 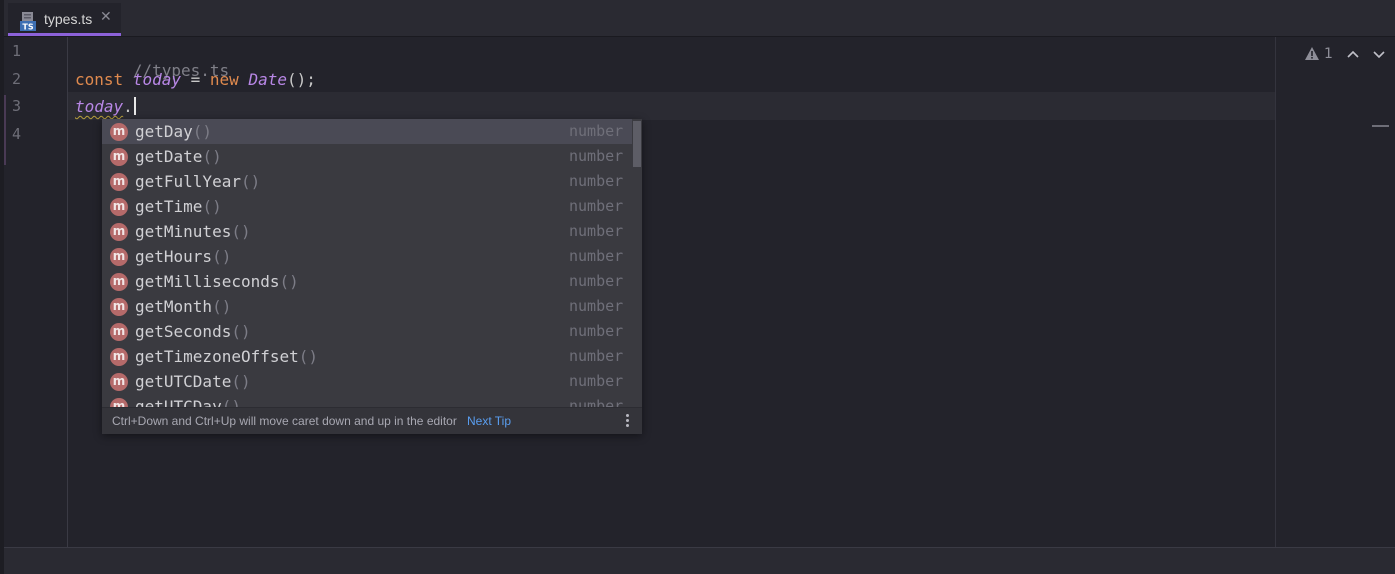 I want to click on tab-label: types.ts, so click(x=68, y=19).